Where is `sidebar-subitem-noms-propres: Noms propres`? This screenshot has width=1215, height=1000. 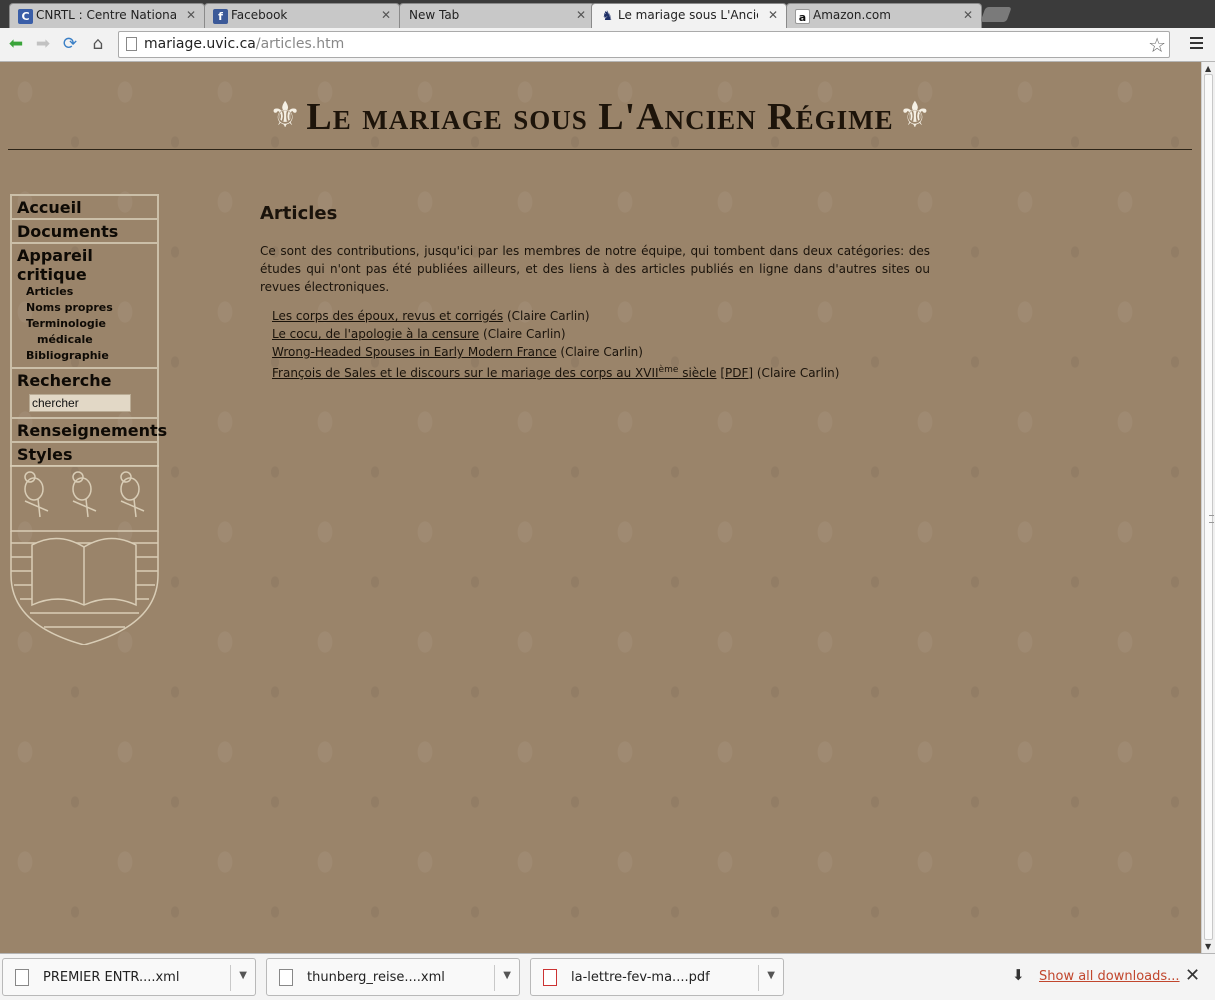
sidebar-subitem-noms-propres: Noms propres is located at coordinates (91, 308).